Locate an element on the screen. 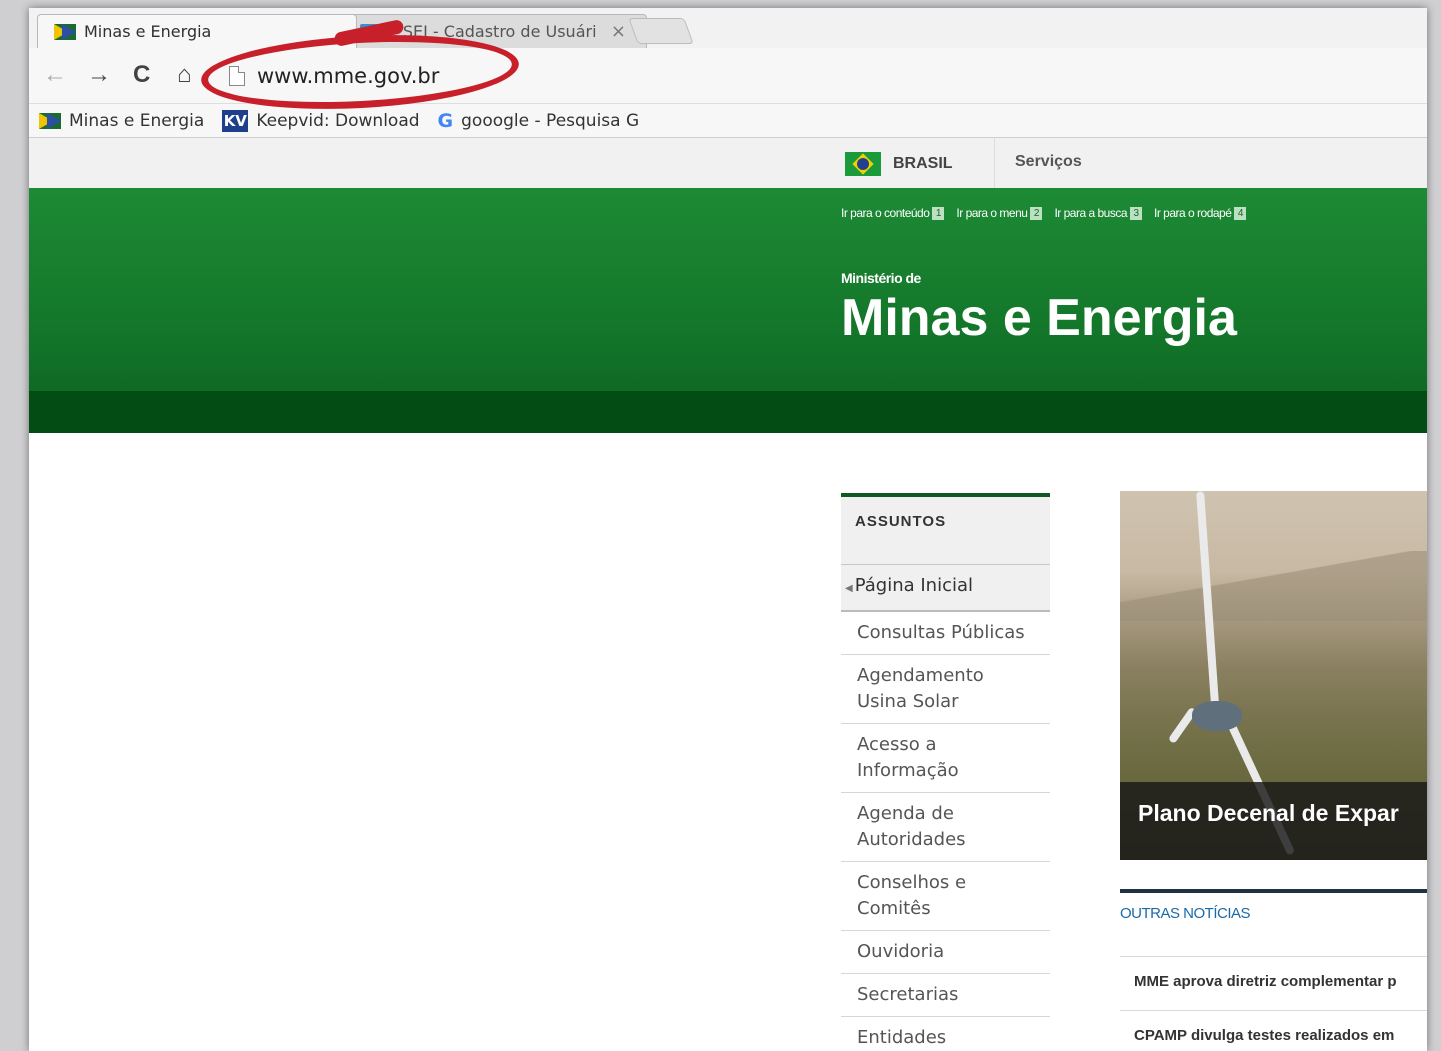 This screenshot has width=1441, height=1051. header-nav-bar is located at coordinates (728, 412).